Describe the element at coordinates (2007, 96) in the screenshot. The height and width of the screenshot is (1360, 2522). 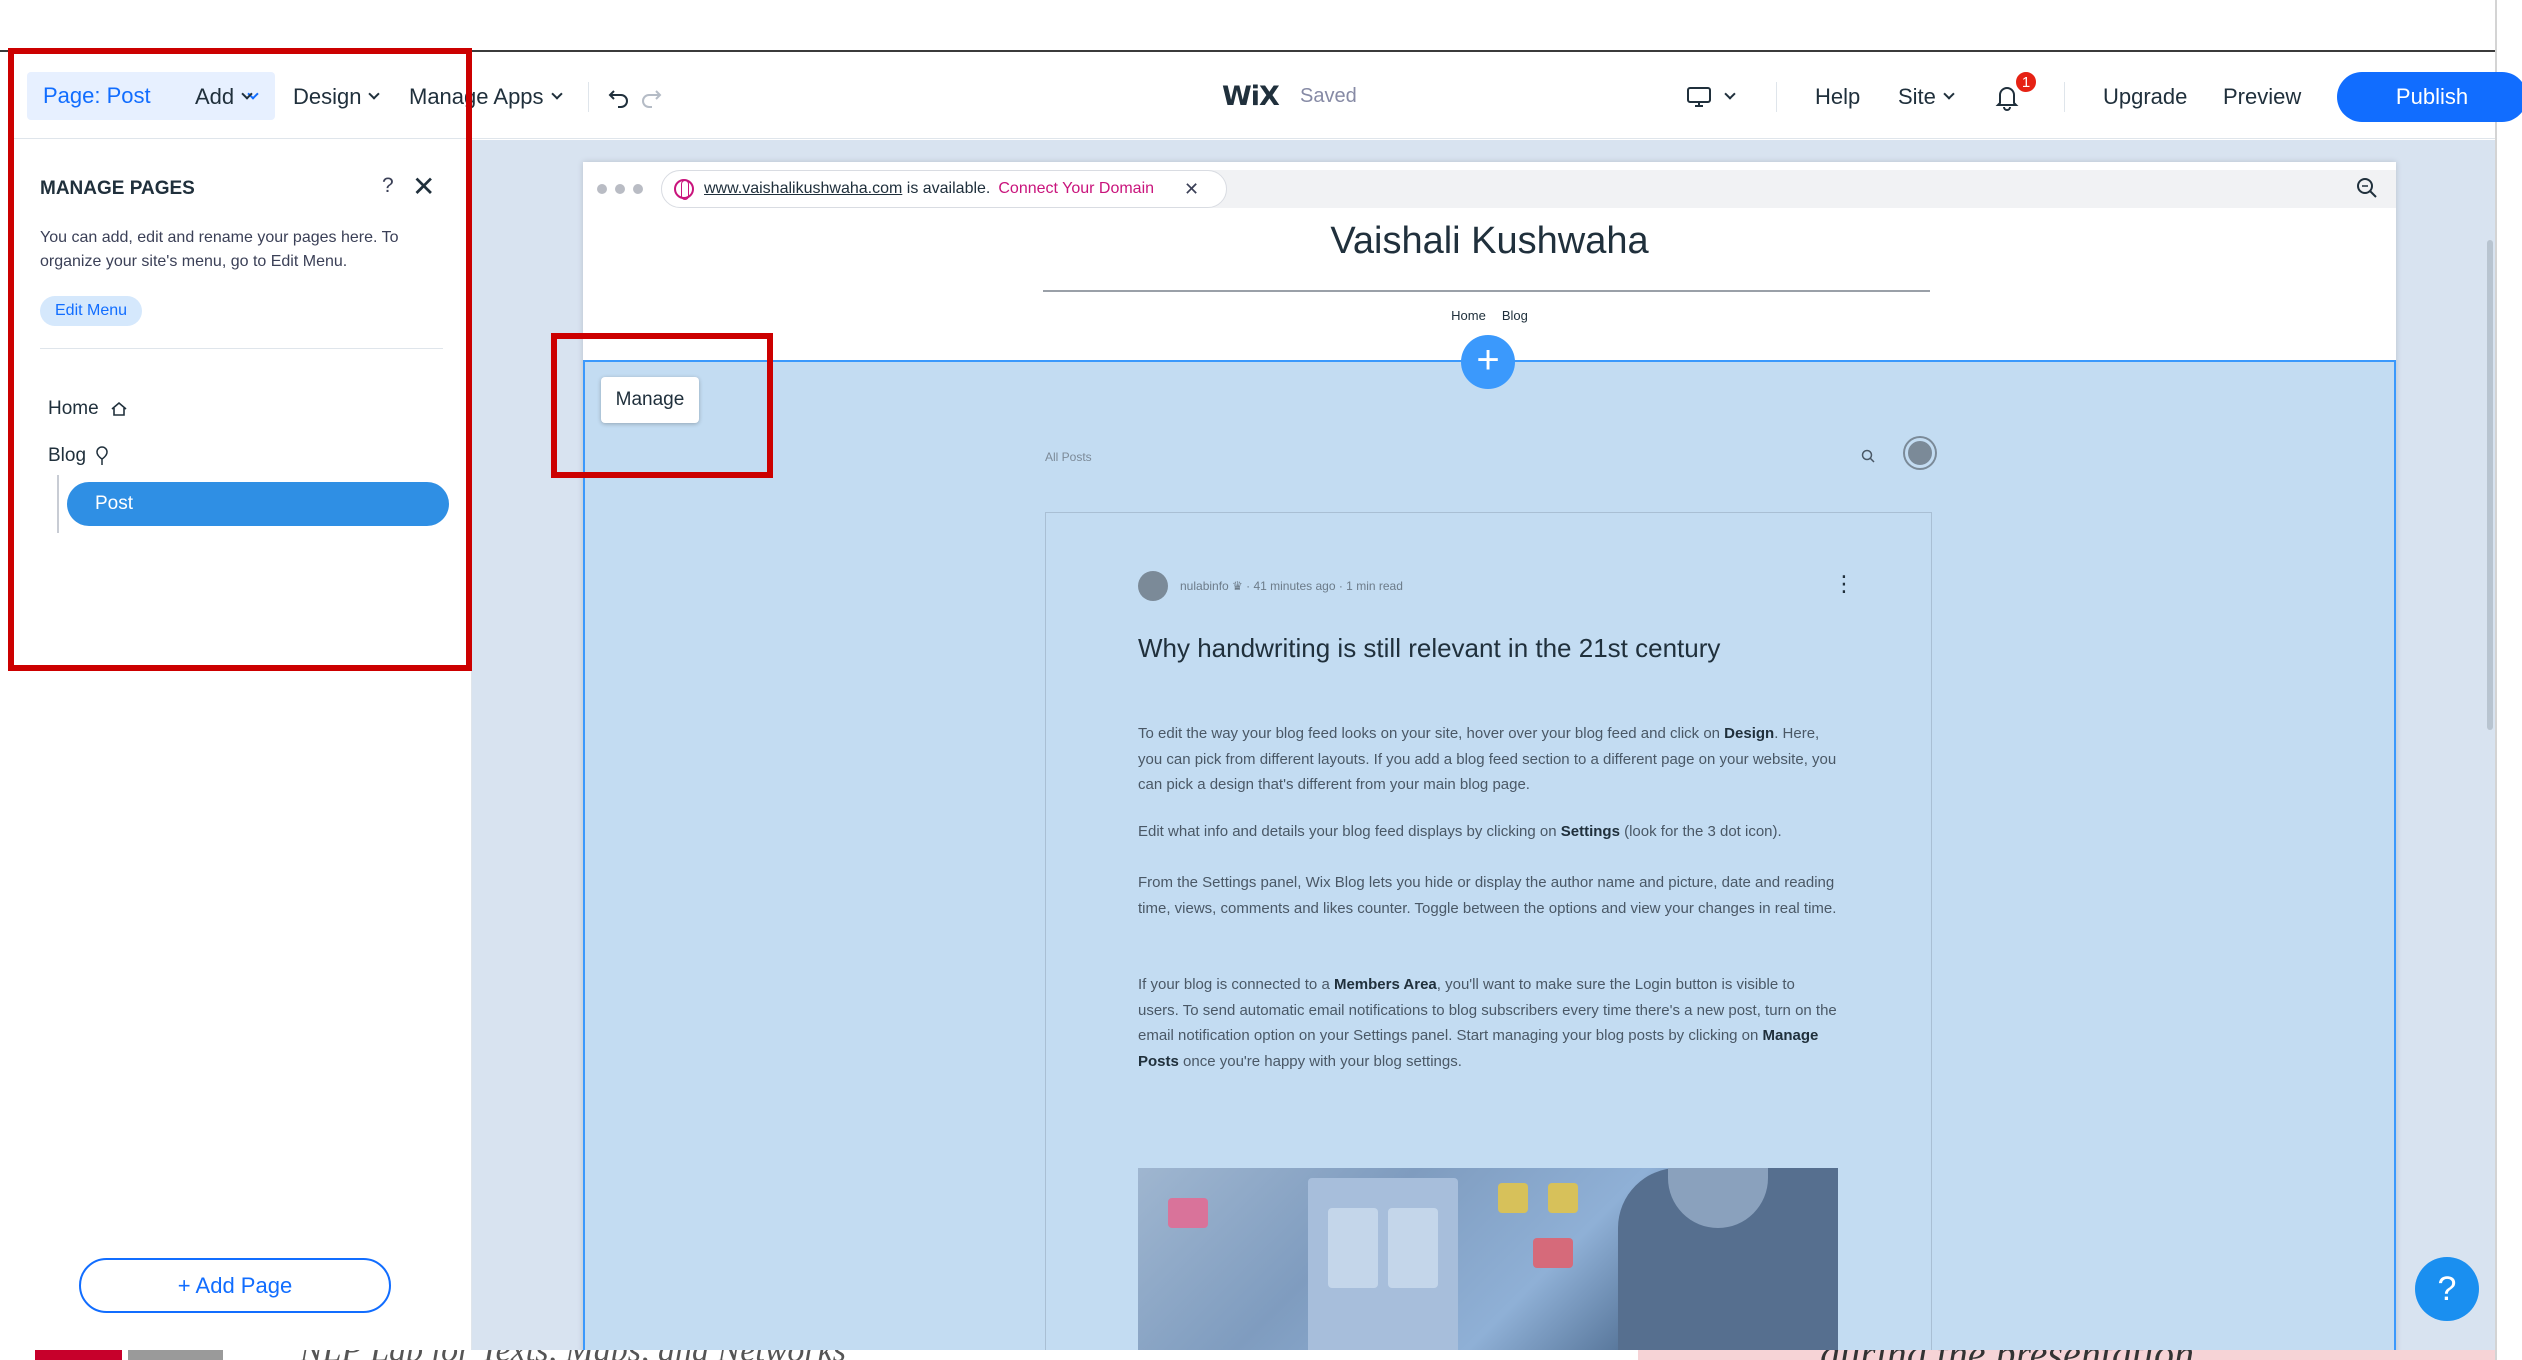
I see `notifications-button` at that location.